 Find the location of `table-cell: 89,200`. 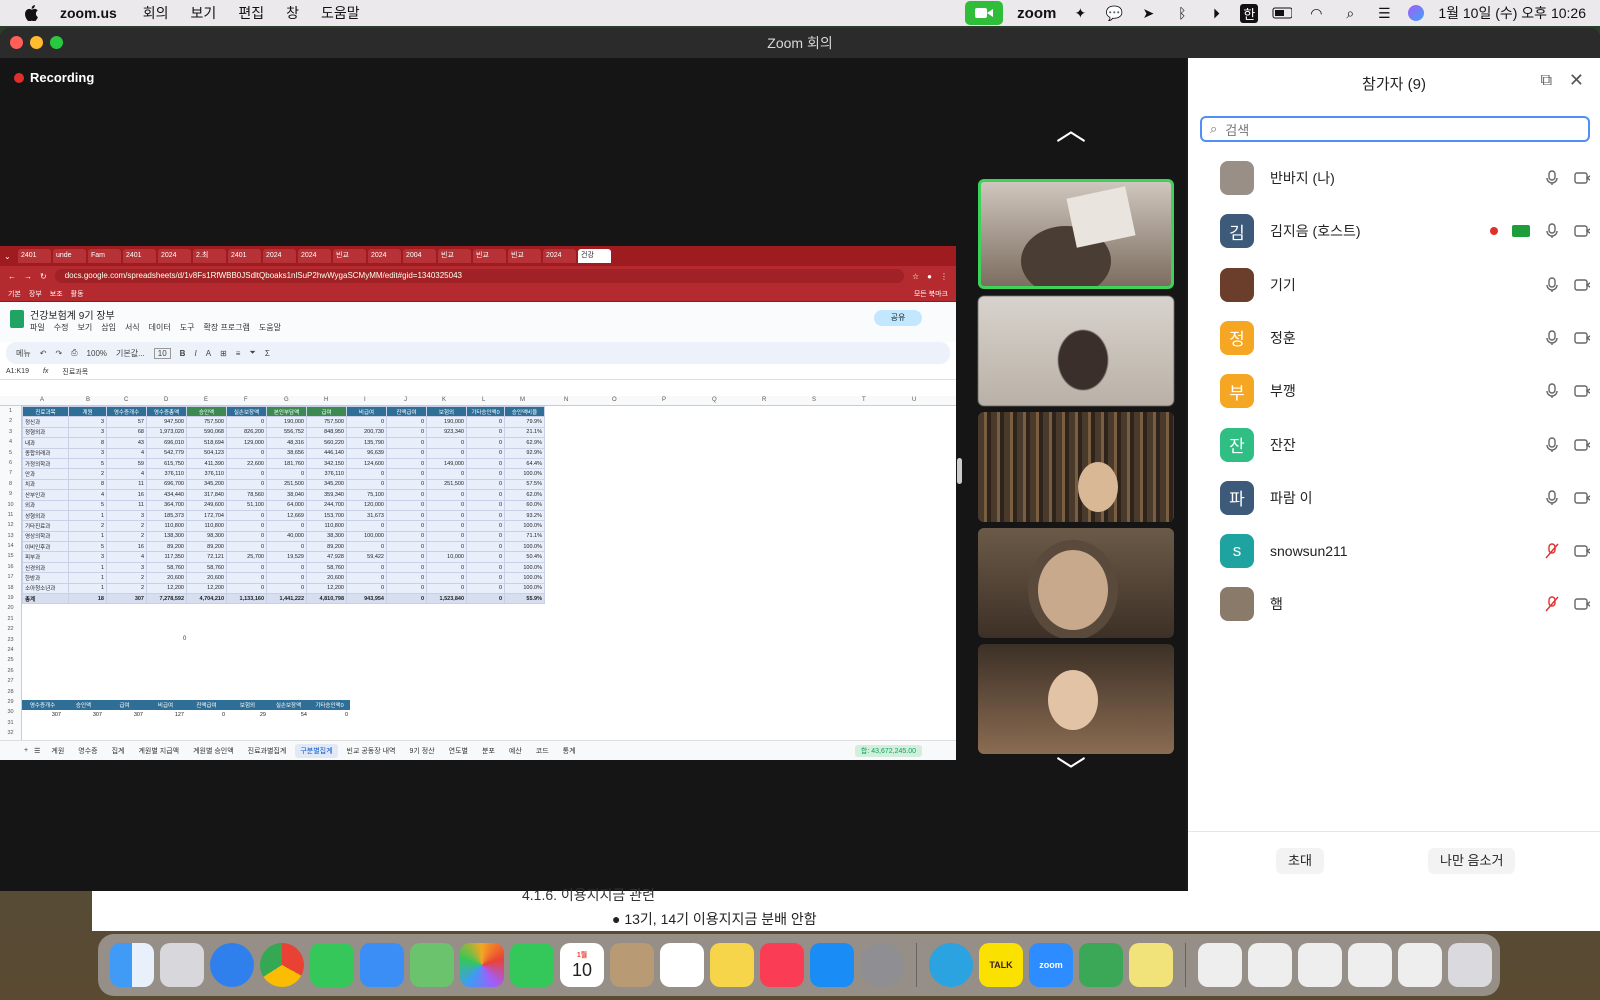

table-cell: 89,200 is located at coordinates (326, 547).